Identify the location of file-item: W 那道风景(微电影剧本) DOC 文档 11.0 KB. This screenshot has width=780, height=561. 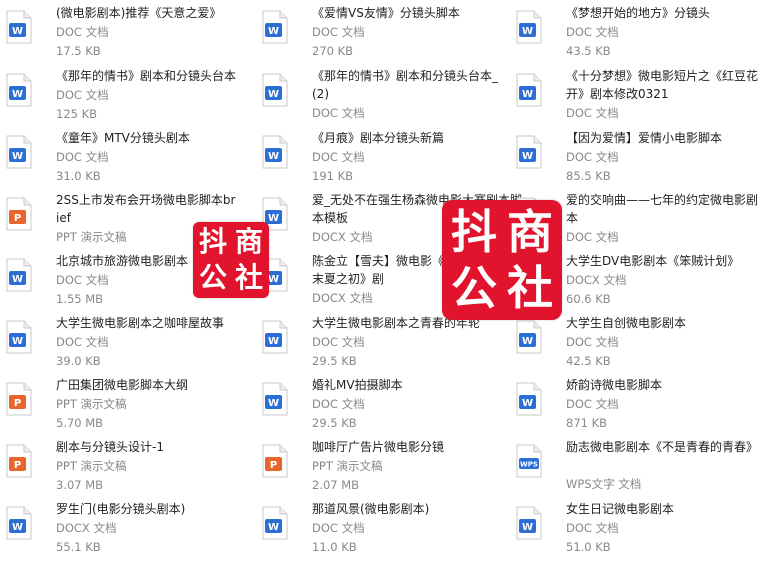
(383, 530).